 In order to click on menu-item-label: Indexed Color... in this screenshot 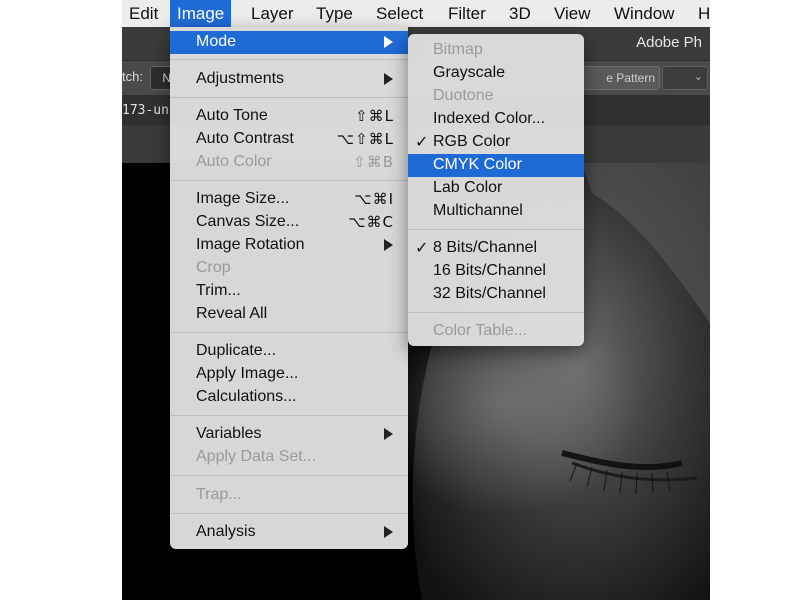, I will do `click(489, 118)`.